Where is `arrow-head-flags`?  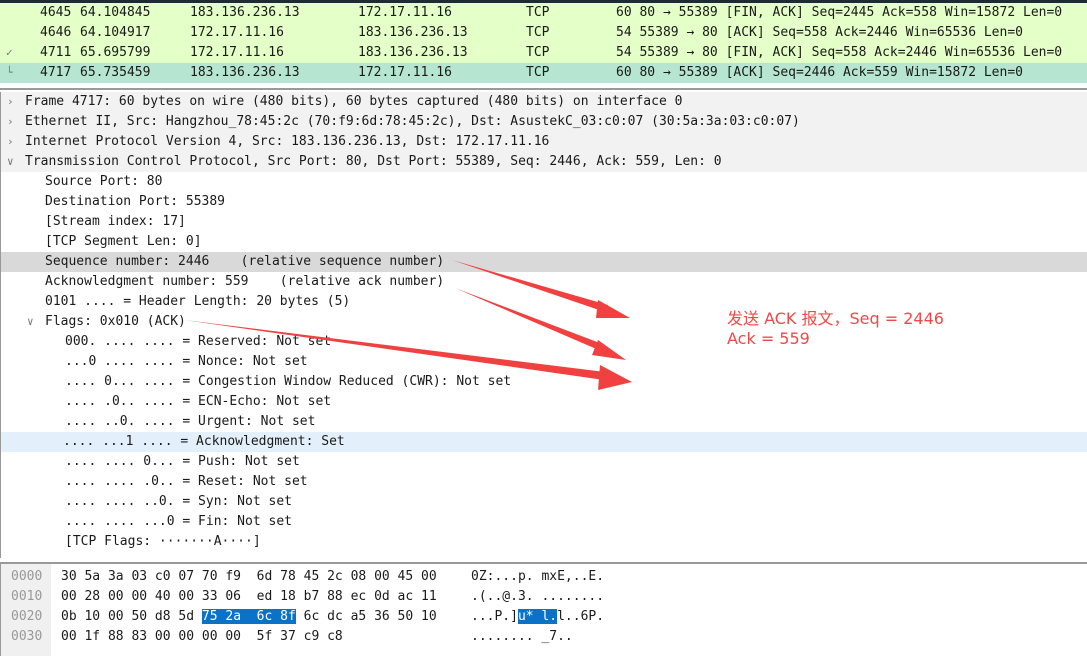 arrow-head-flags is located at coordinates (615, 377).